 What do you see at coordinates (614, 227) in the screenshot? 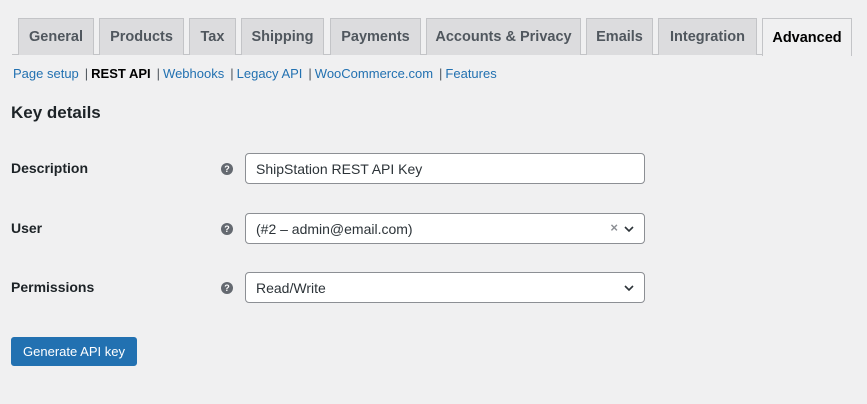
I see `clear-icon: ×` at bounding box center [614, 227].